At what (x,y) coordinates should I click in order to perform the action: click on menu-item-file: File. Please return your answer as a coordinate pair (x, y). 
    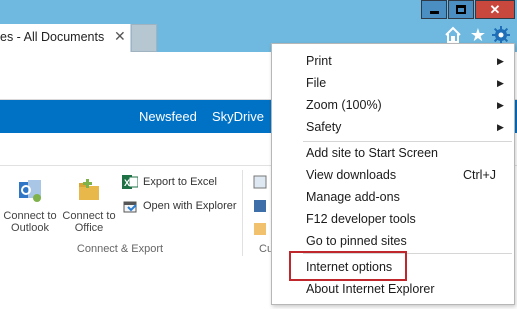
    Looking at the image, I should click on (316, 83).